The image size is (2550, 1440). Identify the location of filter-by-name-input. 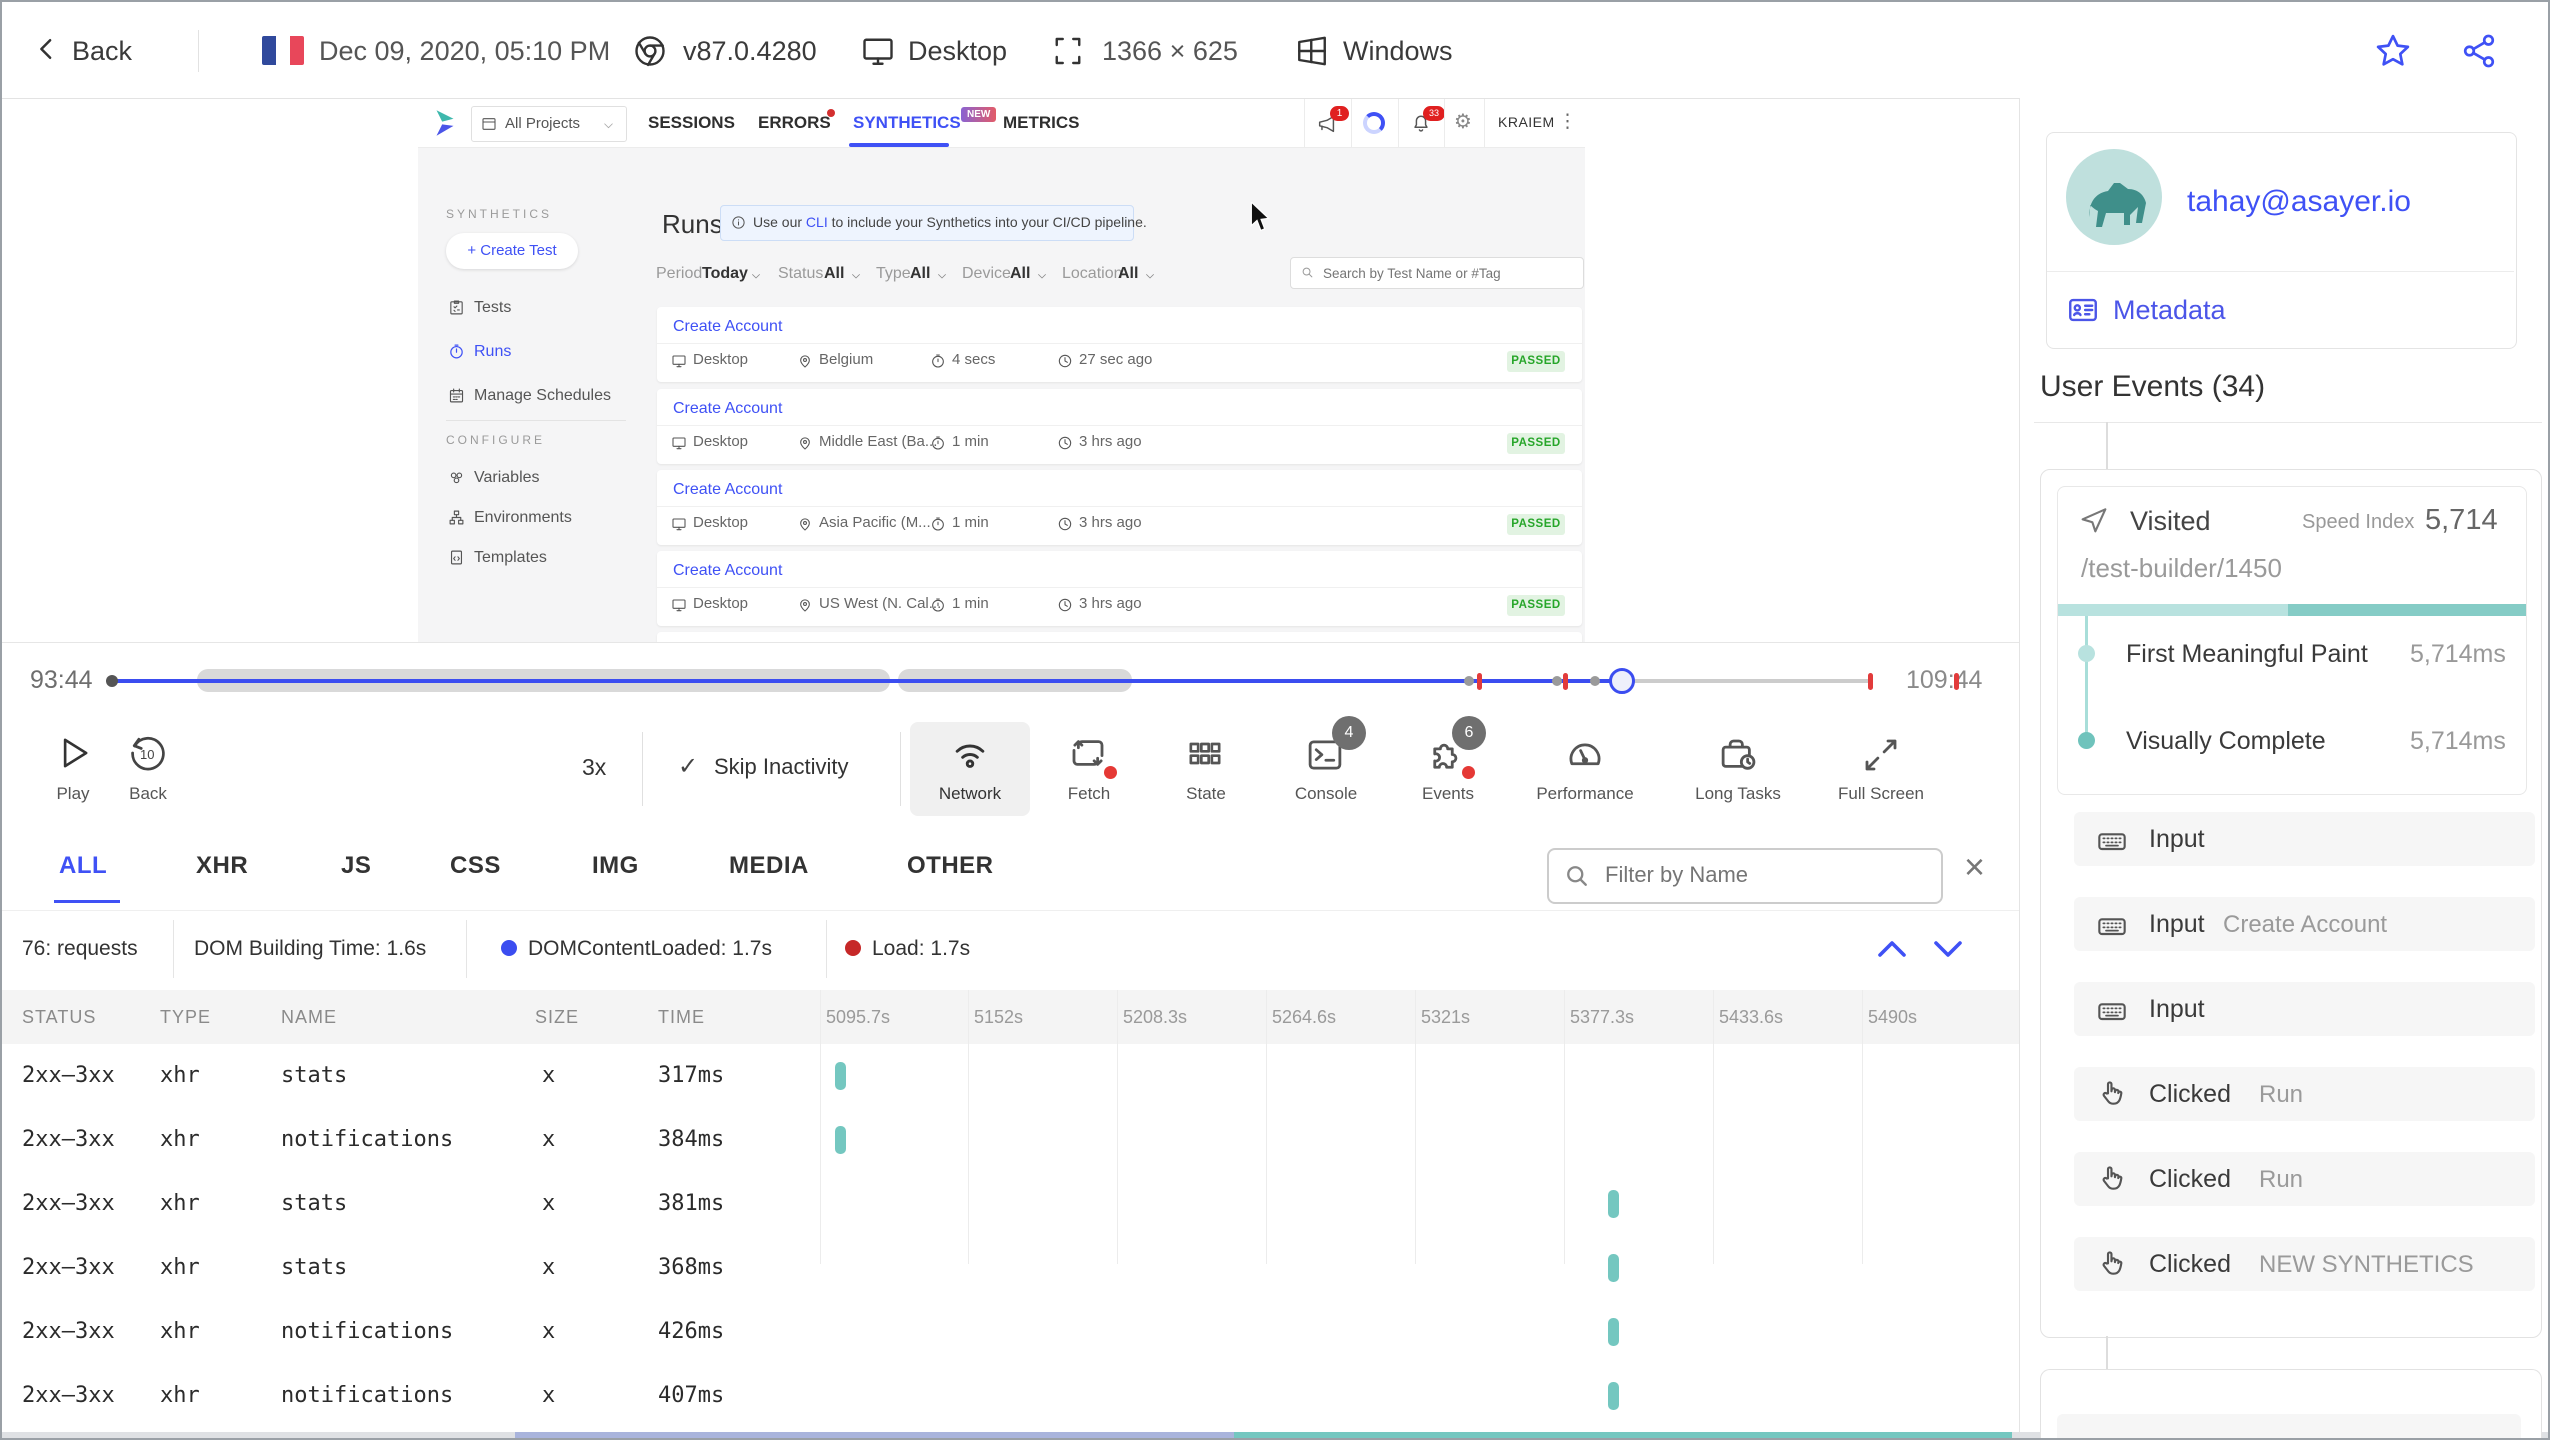
(1765, 875).